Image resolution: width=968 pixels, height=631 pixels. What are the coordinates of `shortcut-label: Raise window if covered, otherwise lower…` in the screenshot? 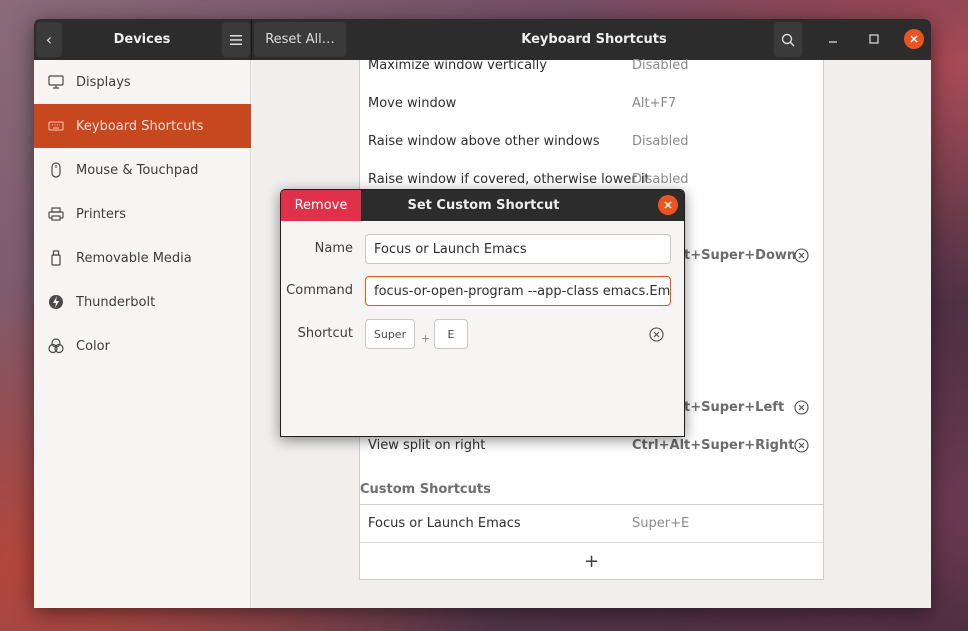 It's located at (509, 179).